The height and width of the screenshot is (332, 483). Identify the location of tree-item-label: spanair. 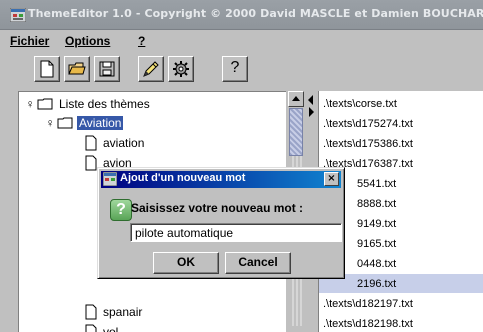
(123, 312).